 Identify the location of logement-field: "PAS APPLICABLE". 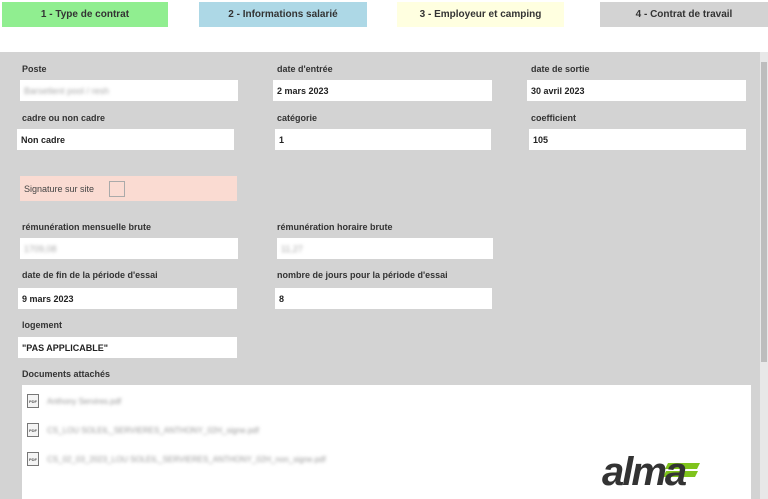
(127, 347).